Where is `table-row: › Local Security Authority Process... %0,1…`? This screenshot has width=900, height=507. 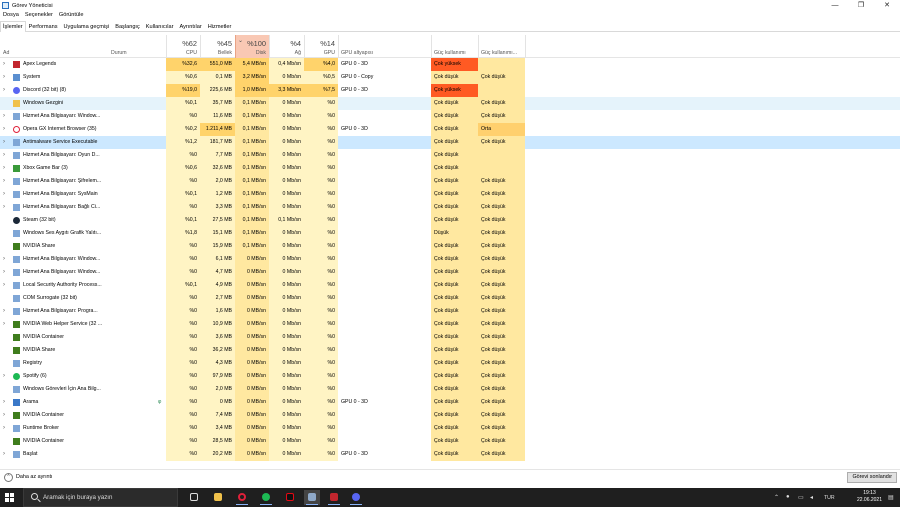 table-row: › Local Security Authority Process... %0,1… is located at coordinates (450, 285).